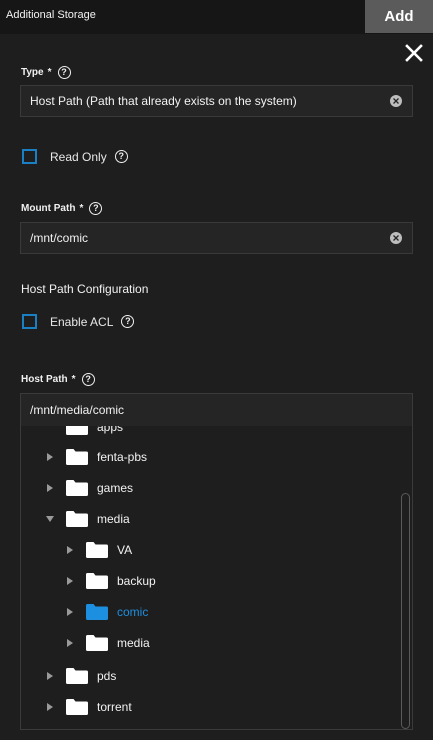 This screenshot has width=433, height=740. I want to click on enable-acl-label: Enable ACL, so click(82, 321).